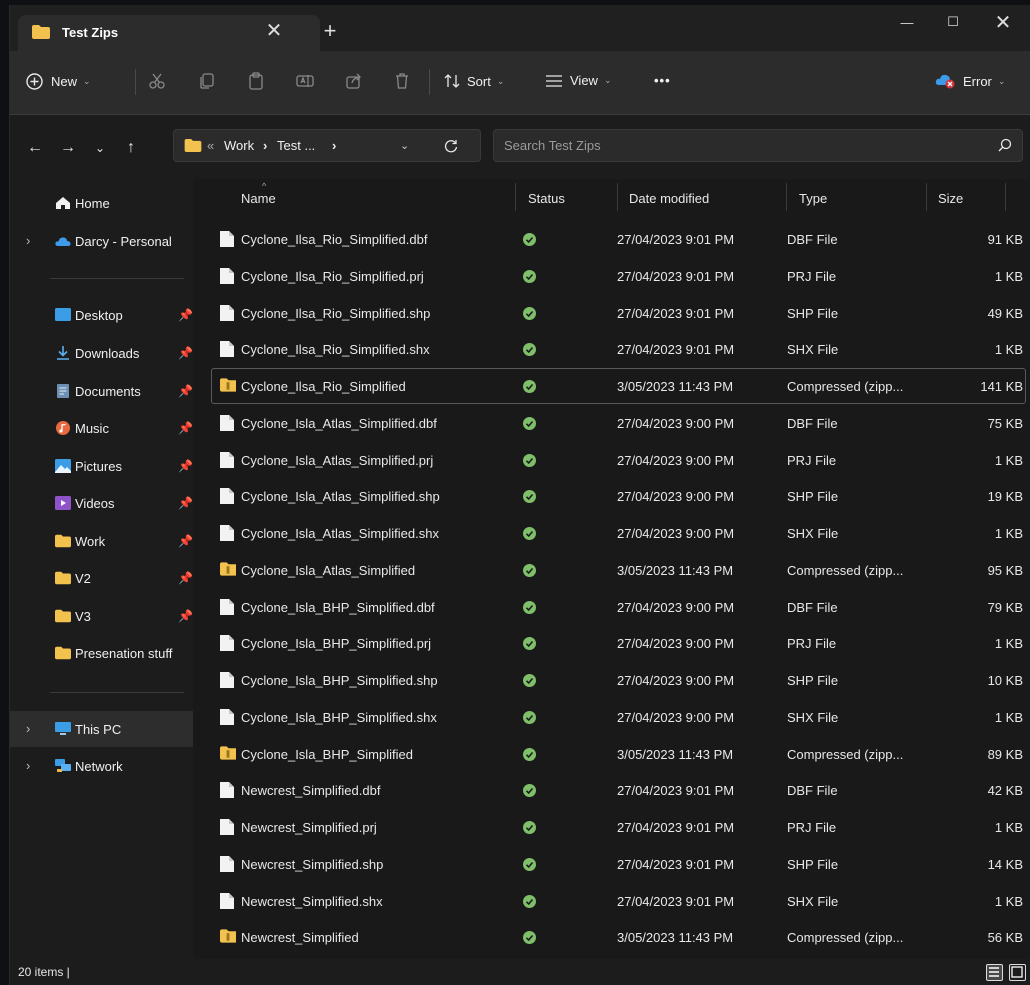 The image size is (1030, 985). What do you see at coordinates (101, 541) in the screenshot?
I see `sidebar-item-work: Work 📌` at bounding box center [101, 541].